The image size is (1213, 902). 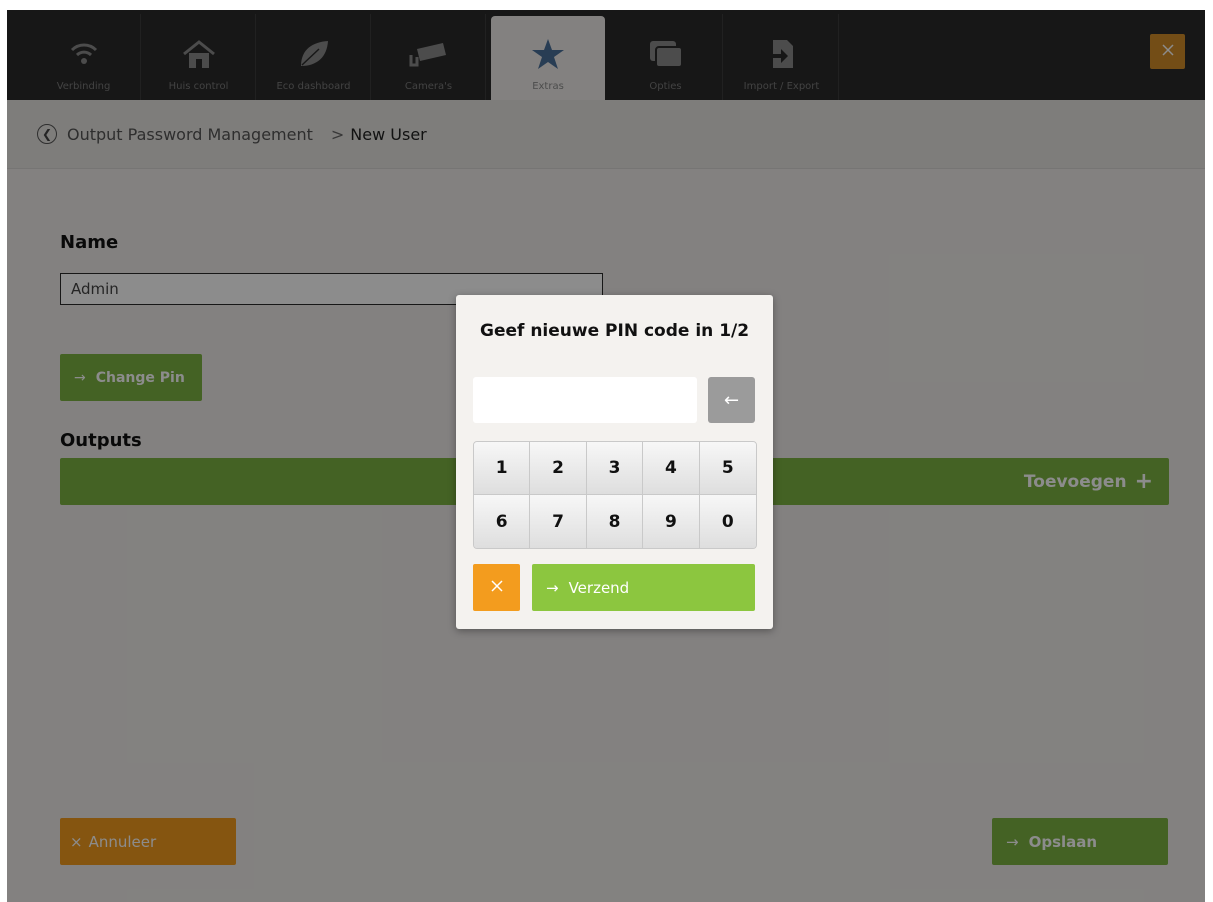 I want to click on arrow-right-icon: →, so click(x=552, y=587).